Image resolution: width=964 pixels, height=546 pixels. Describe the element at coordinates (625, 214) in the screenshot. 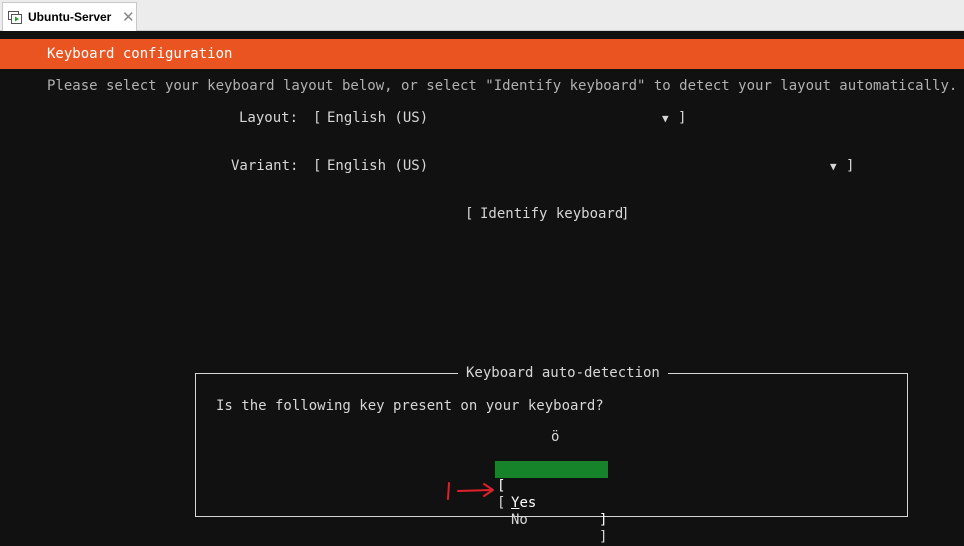

I see `identify-close-bracket: ]` at that location.